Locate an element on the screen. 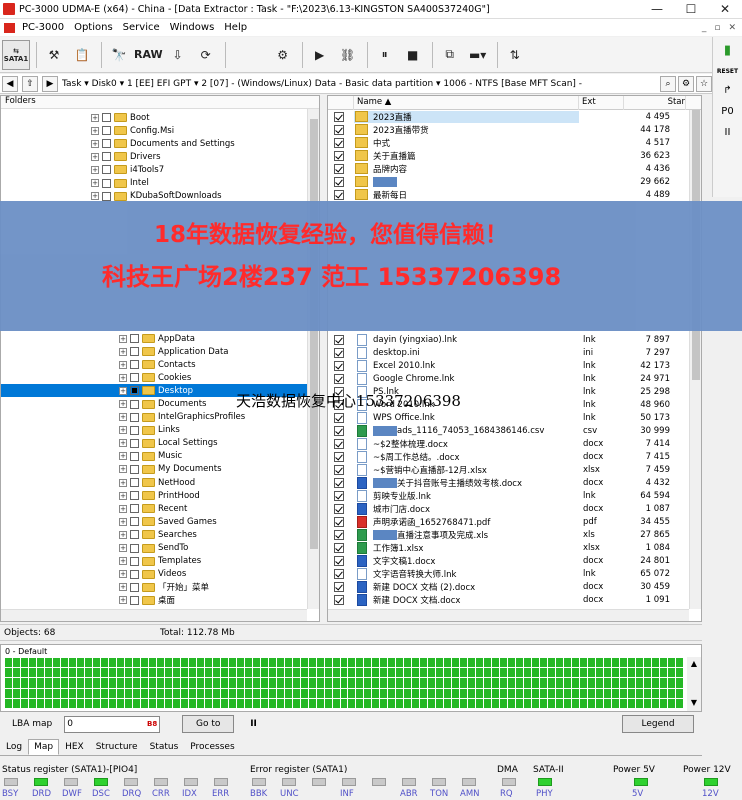 Image resolution: width=742 pixels, height=800 pixels. tools-icon: ⚒ is located at coordinates (54, 55).